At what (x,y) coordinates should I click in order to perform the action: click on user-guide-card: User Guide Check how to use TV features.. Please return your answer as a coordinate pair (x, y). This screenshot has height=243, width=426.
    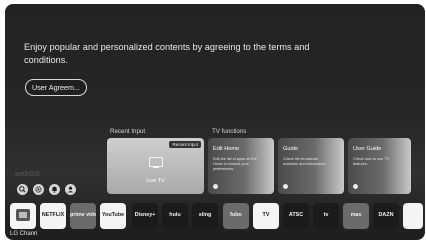
    Looking at the image, I should click on (379, 166).